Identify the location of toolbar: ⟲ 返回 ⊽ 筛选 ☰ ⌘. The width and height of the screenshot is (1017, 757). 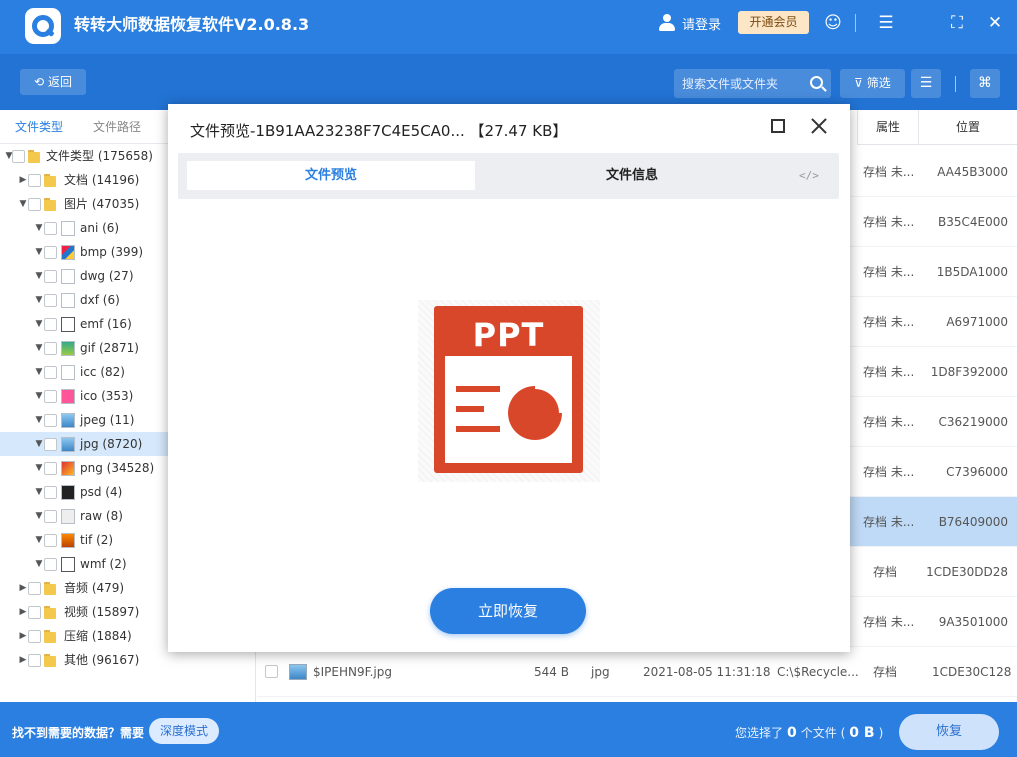
(508, 82).